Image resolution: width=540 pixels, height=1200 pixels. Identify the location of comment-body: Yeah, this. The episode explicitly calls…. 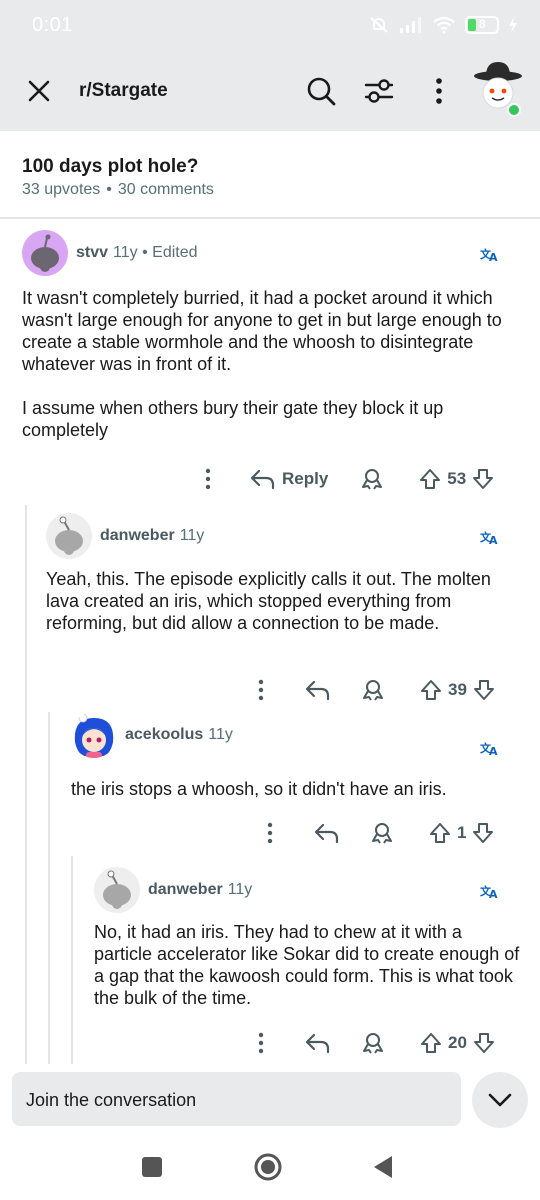
(283, 601).